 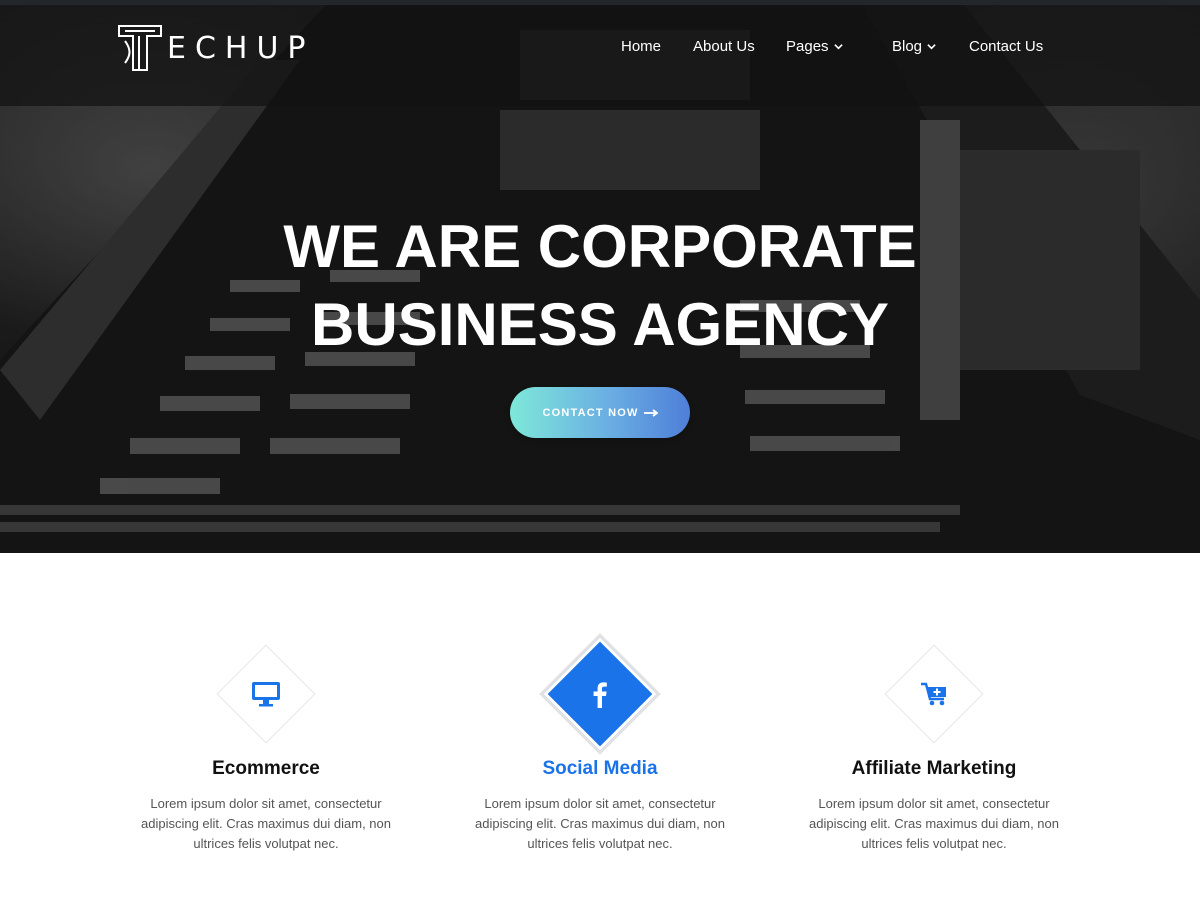 I want to click on hero-title-line-1: WE ARE CORPORATE, so click(x=600, y=246).